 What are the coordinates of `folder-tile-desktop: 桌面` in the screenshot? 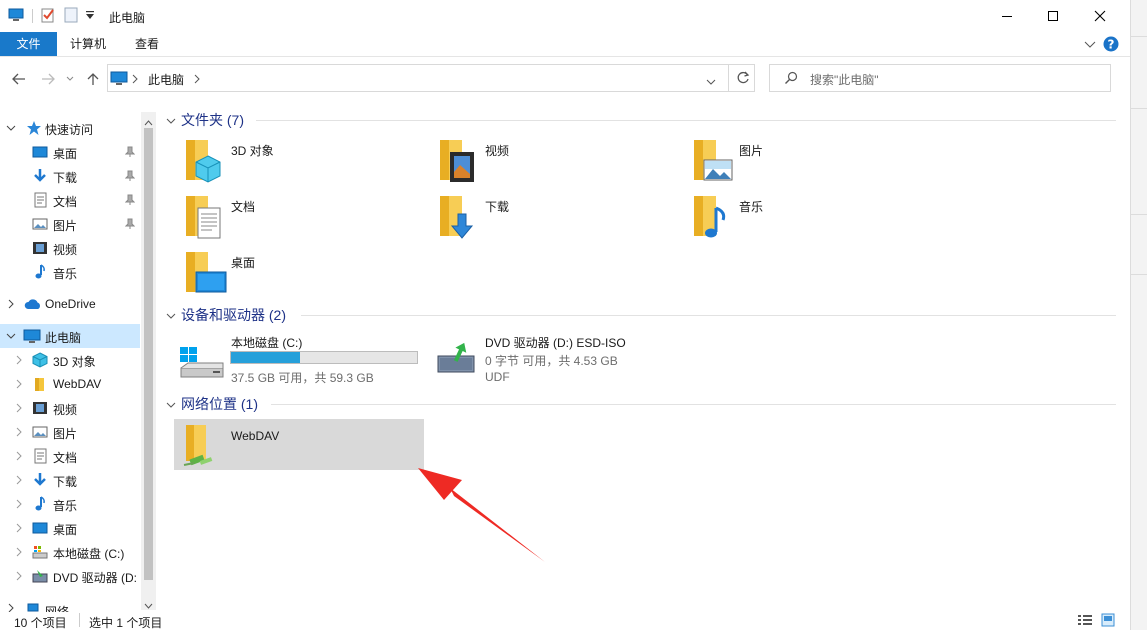 It's located at (299, 272).